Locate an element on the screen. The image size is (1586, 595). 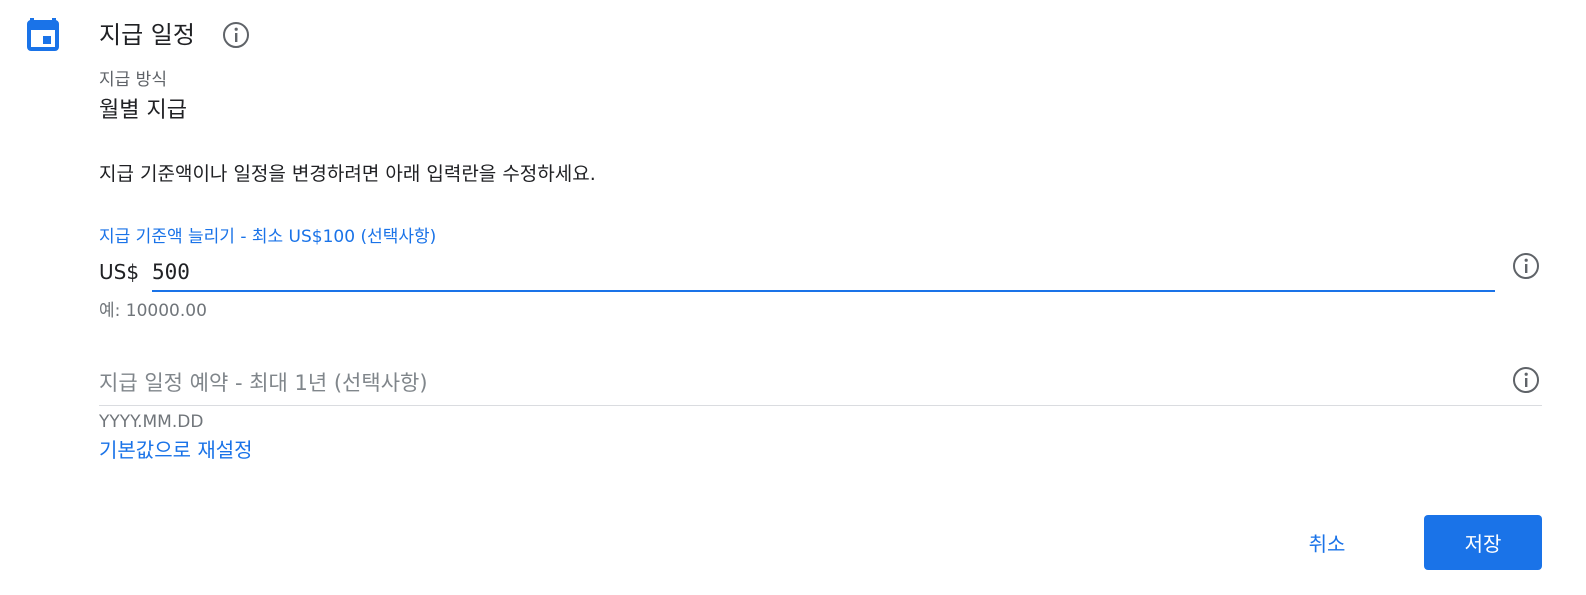
threshold-field-label: 지급 기준액 늘리기 - 최소 US$100 (선택사항) is located at coordinates (268, 237).